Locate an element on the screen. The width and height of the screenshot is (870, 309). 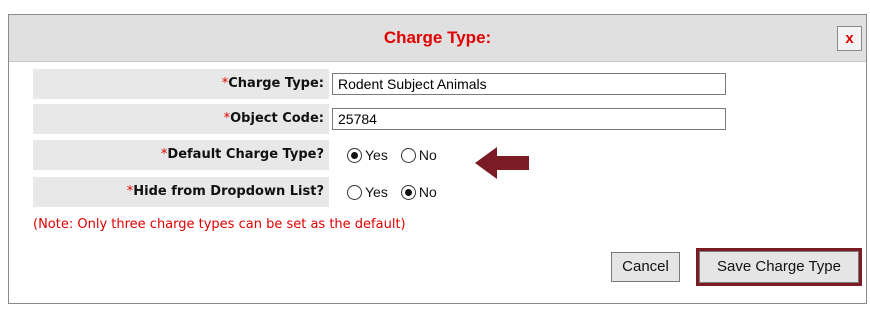
hide-yes-option: Yes is located at coordinates (367, 192).